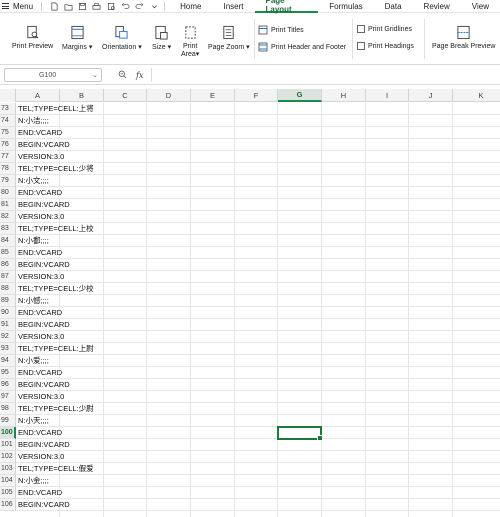  I want to click on row-header-91: 91, so click(8, 325).